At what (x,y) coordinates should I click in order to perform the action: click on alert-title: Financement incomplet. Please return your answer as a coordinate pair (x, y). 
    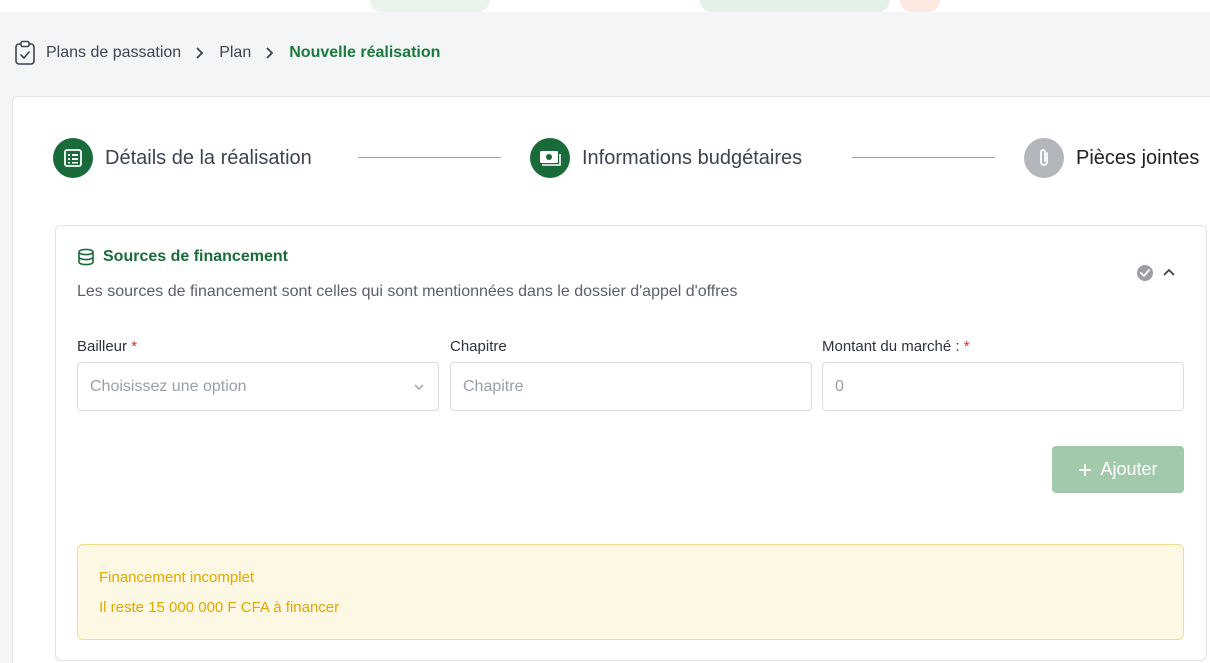
    Looking at the image, I should click on (177, 577).